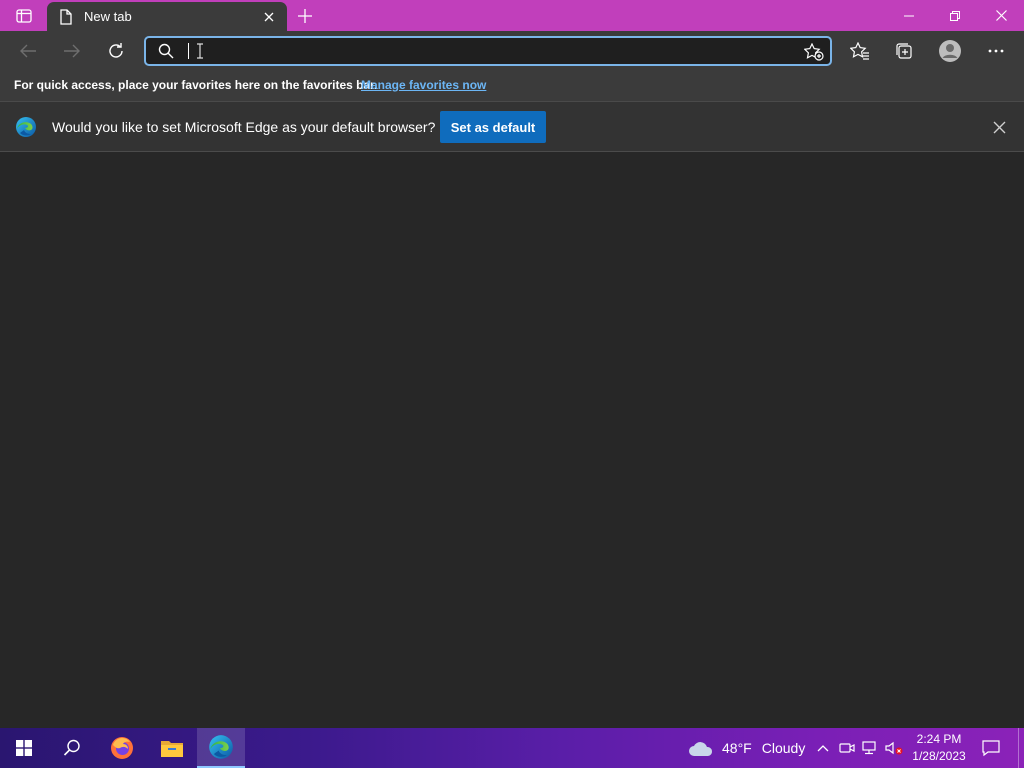 This screenshot has width=1024, height=768. I want to click on collections-button, so click(904, 51).